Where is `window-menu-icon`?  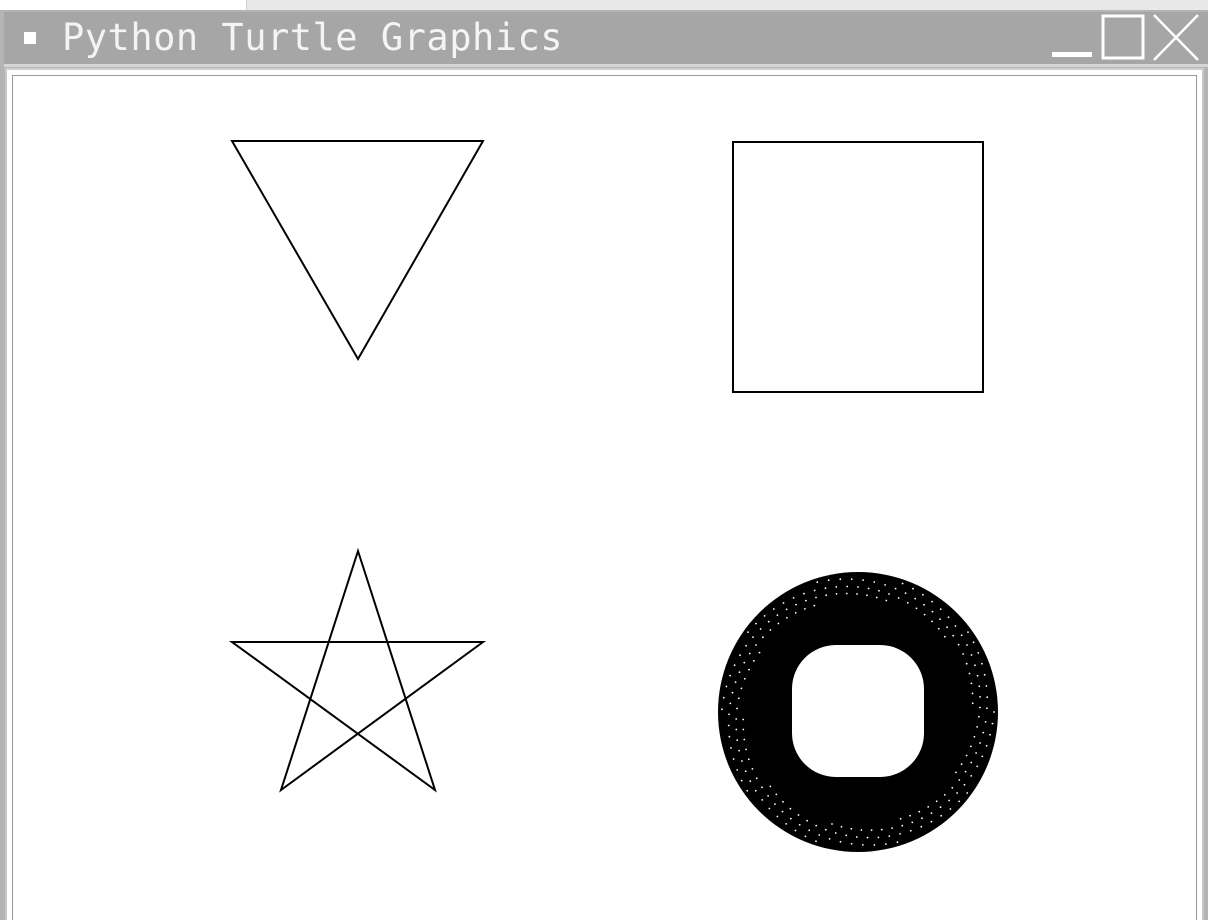
window-menu-icon is located at coordinates (30, 38).